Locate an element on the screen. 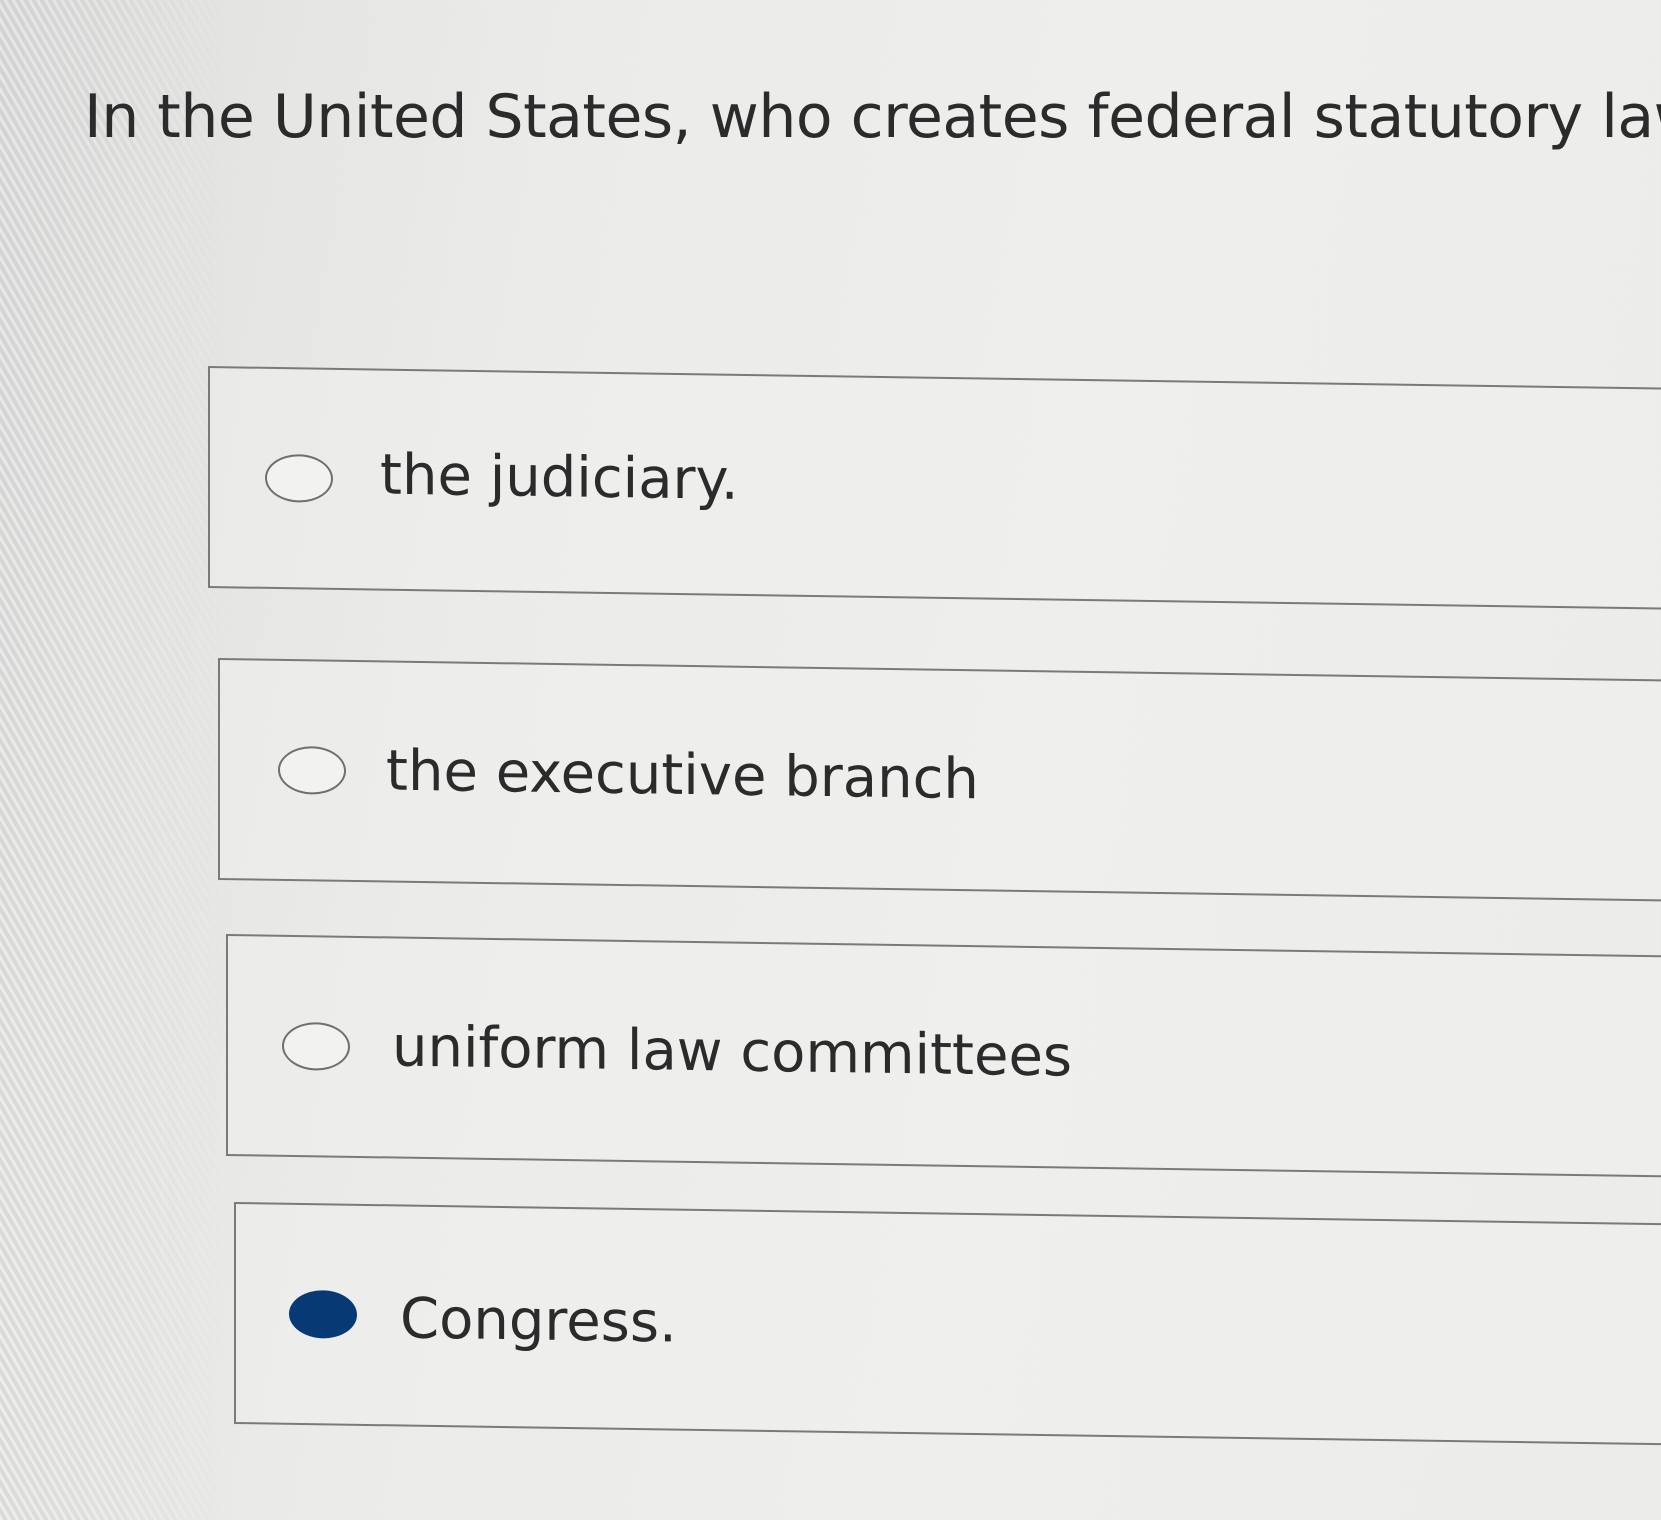 The image size is (1661, 1520). answer-option-label: Congress. is located at coordinates (538, 1321).